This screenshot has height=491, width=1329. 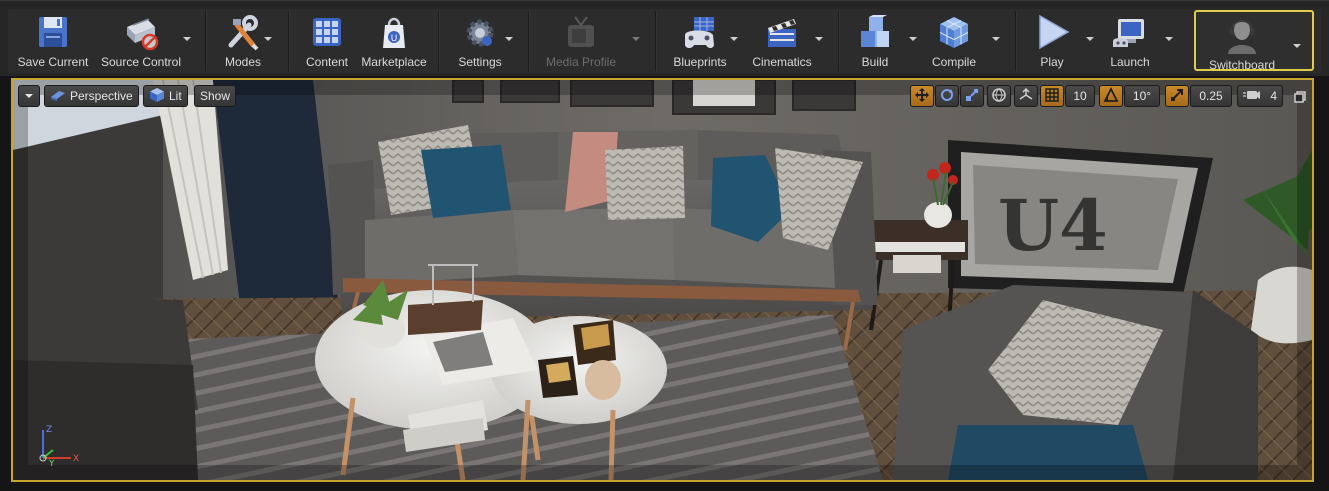 I want to click on settings-button: Settings, so click(x=480, y=40).